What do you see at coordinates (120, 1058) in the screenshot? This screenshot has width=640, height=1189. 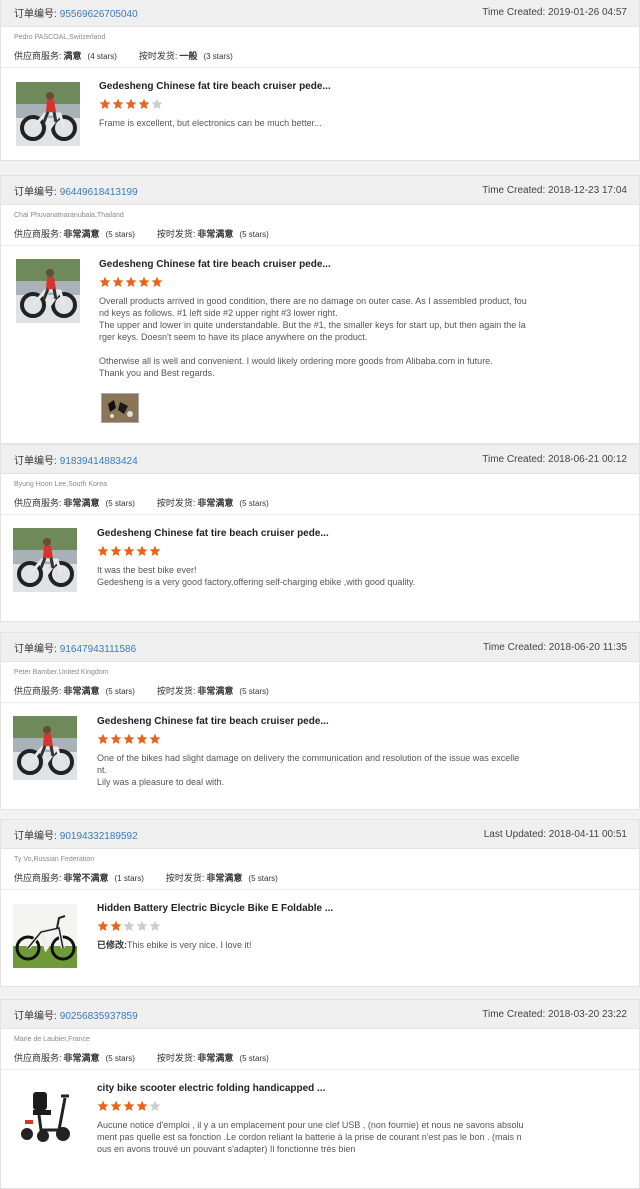 I see `supplier-stars: (5 stars)` at bounding box center [120, 1058].